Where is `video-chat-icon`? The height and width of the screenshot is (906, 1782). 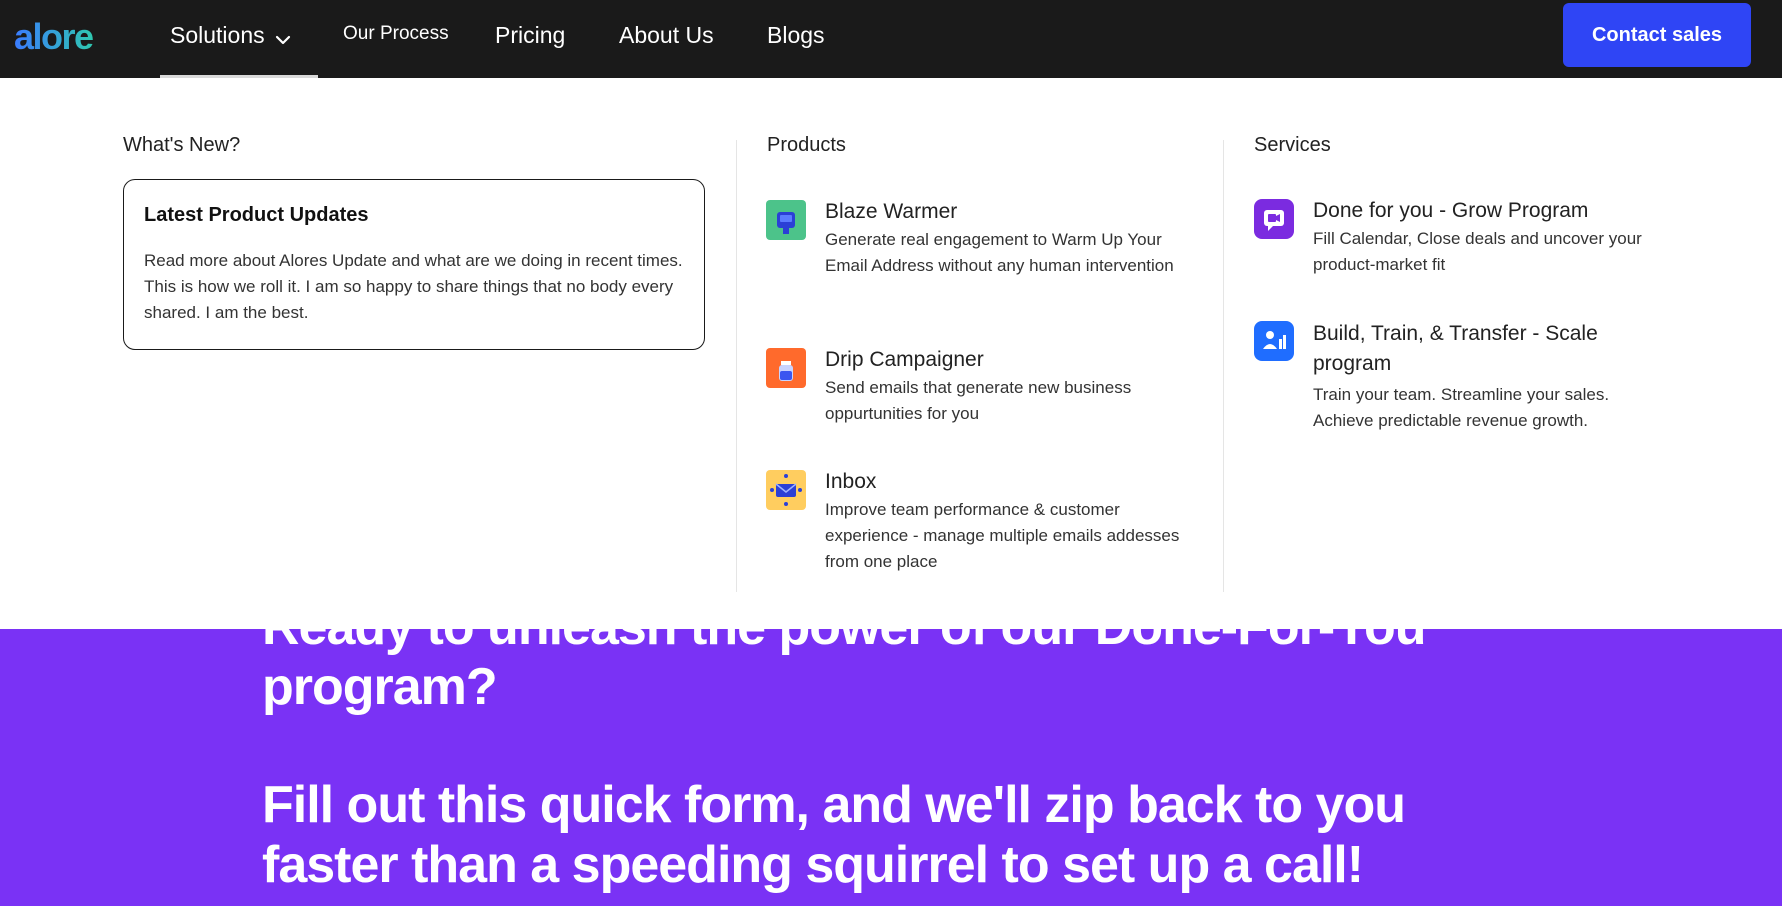
video-chat-icon is located at coordinates (1274, 219).